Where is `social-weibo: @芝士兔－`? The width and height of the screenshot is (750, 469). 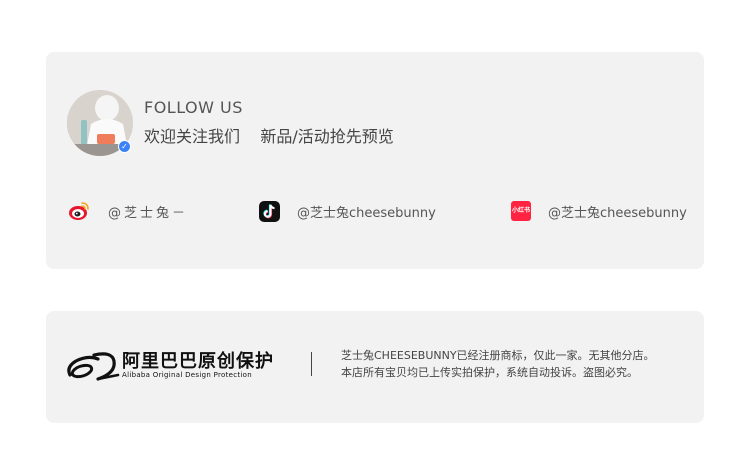
social-weibo: @芝士兔－ is located at coordinates (128, 211).